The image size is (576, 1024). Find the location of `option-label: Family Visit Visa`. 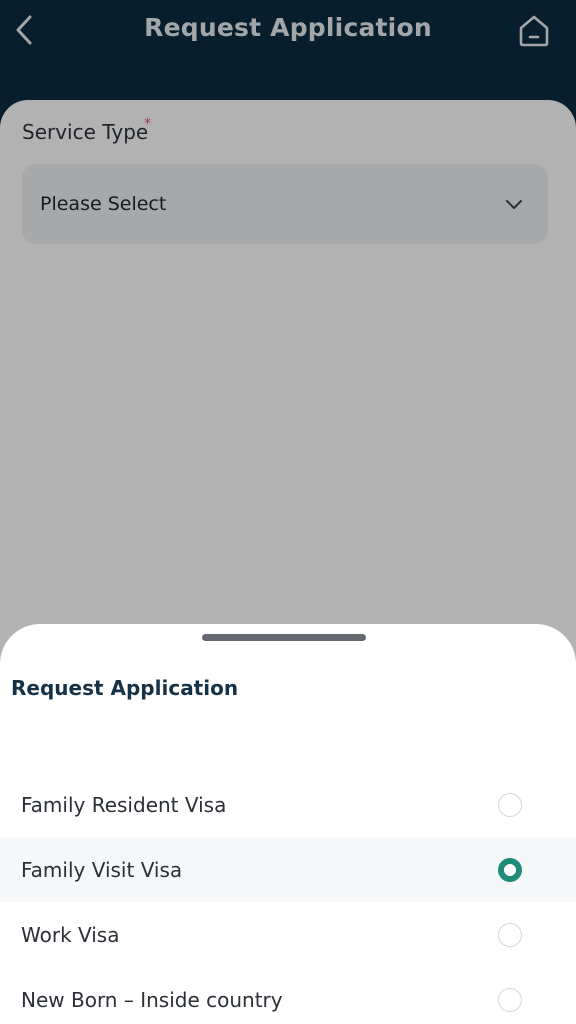

option-label: Family Visit Visa is located at coordinates (102, 869).